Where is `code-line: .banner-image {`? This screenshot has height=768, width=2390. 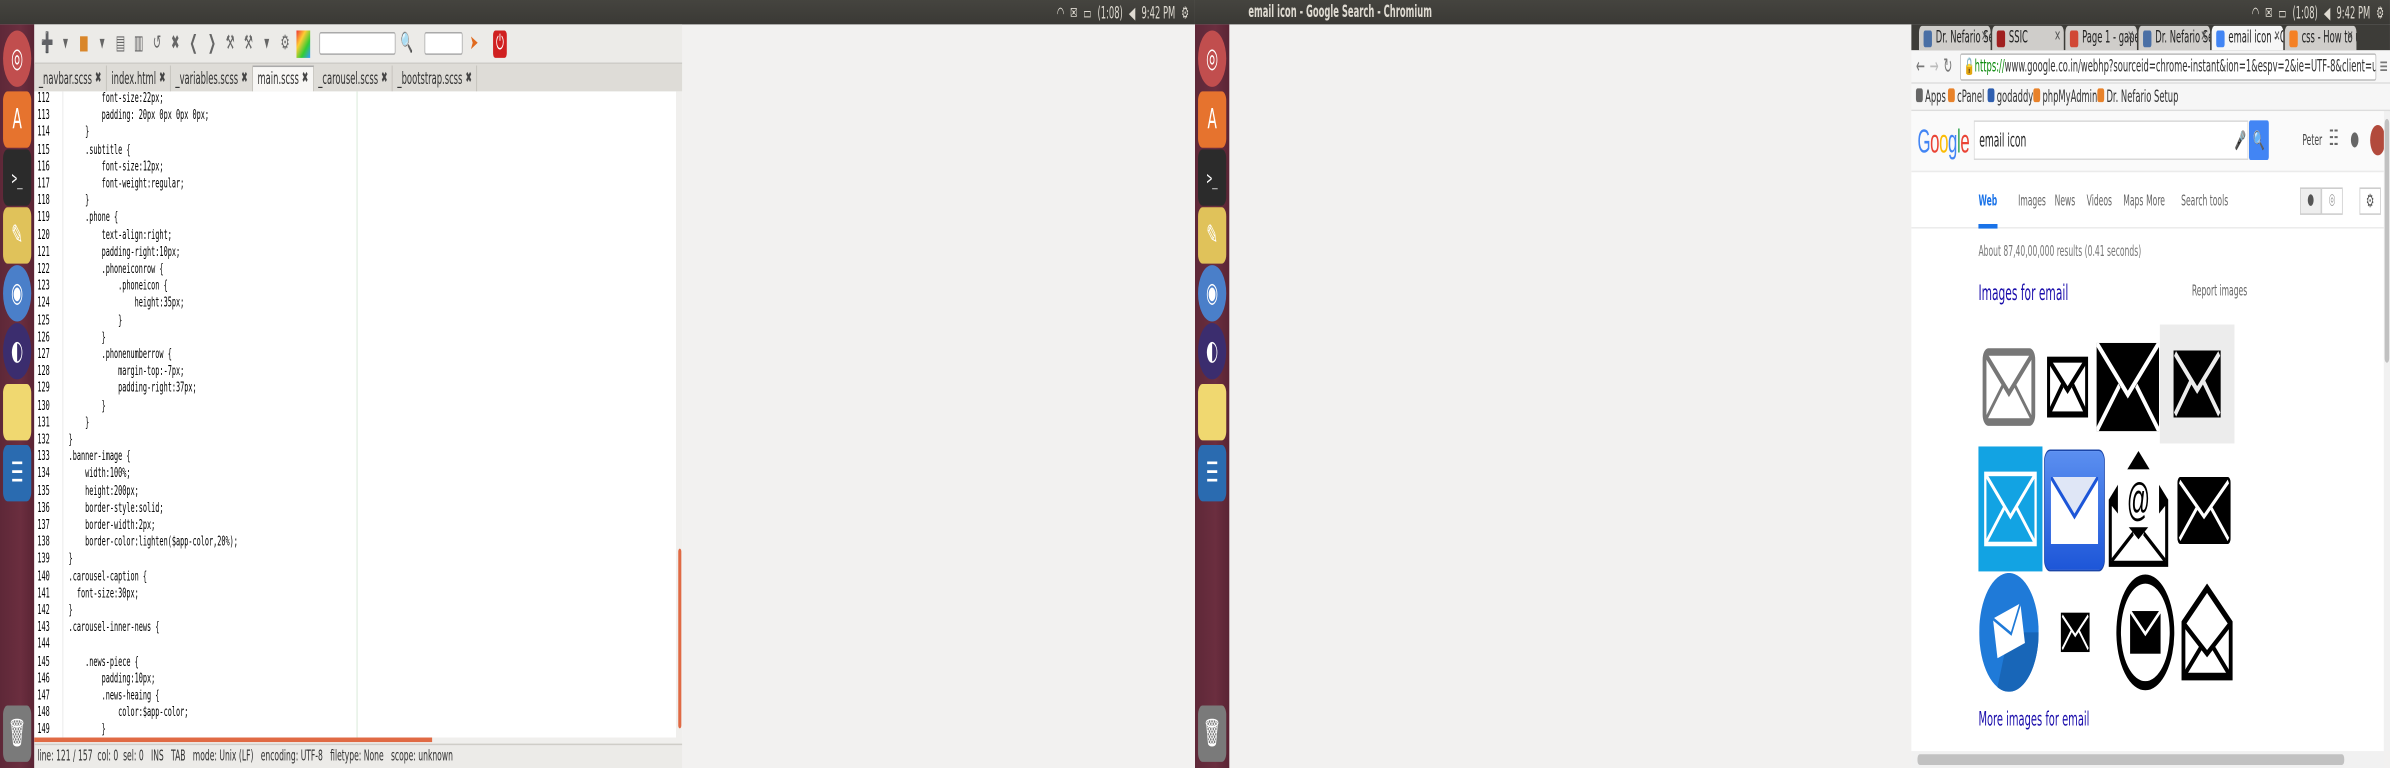
code-line: .banner-image { is located at coordinates (100, 458).